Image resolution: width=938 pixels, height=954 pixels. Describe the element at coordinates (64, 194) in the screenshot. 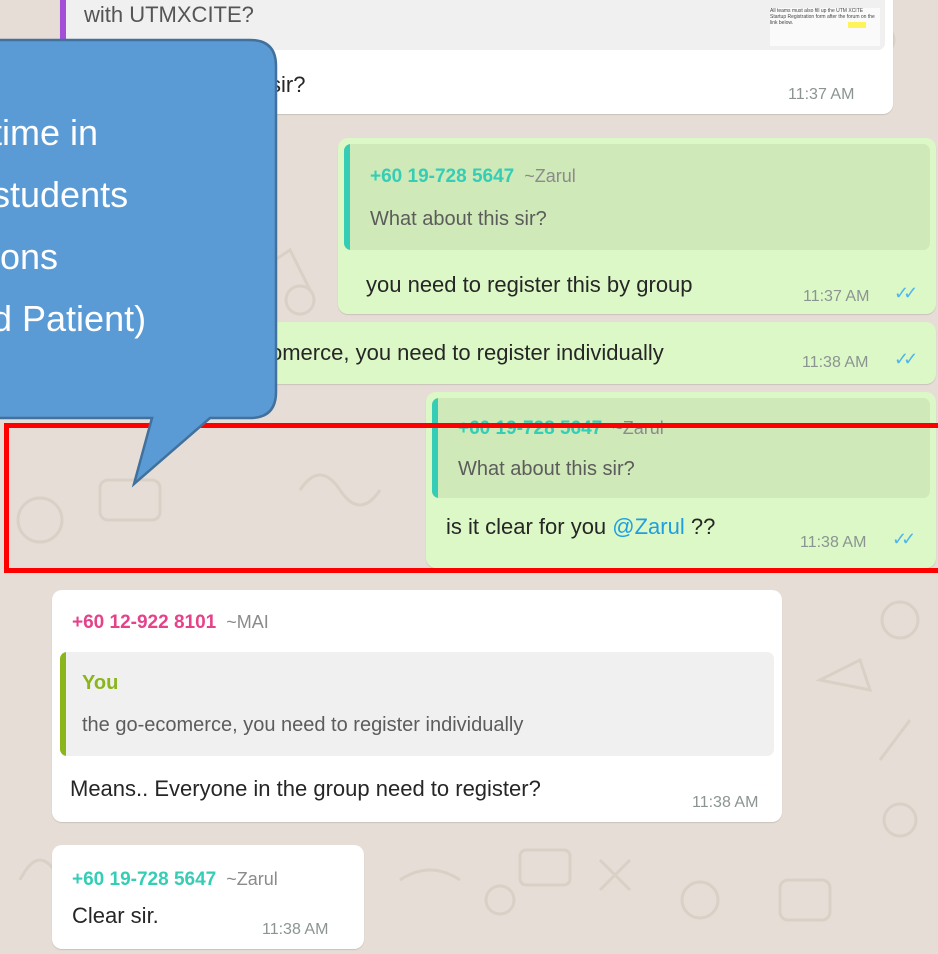

I see `callout-line-2: students` at that location.